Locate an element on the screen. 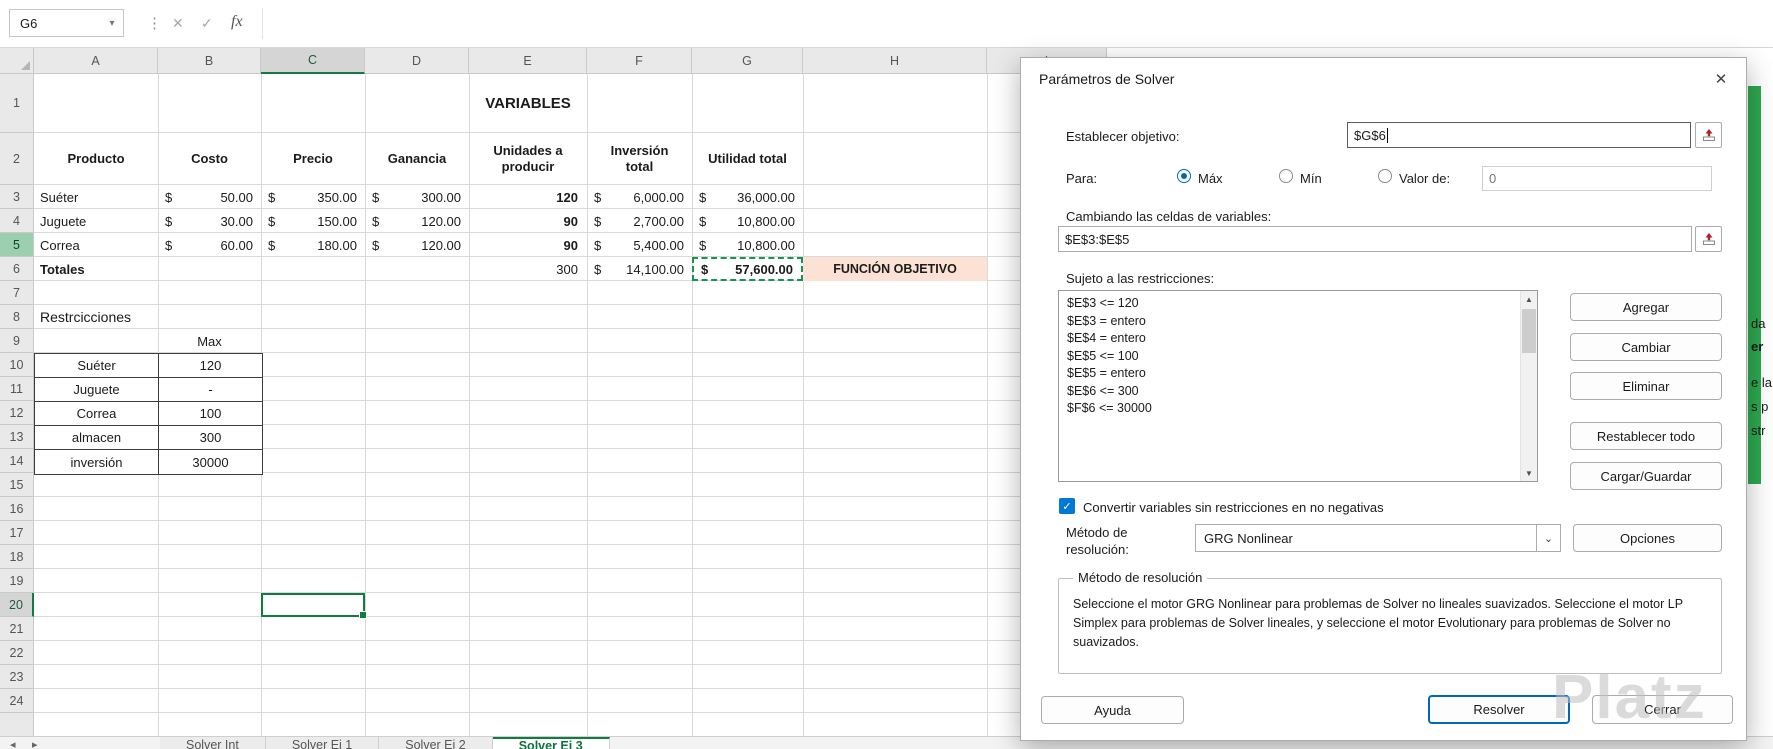 Image resolution: width=1773 pixels, height=749 pixels. constraint-item: $F$6 <= 30000 is located at coordinates (1293, 409).